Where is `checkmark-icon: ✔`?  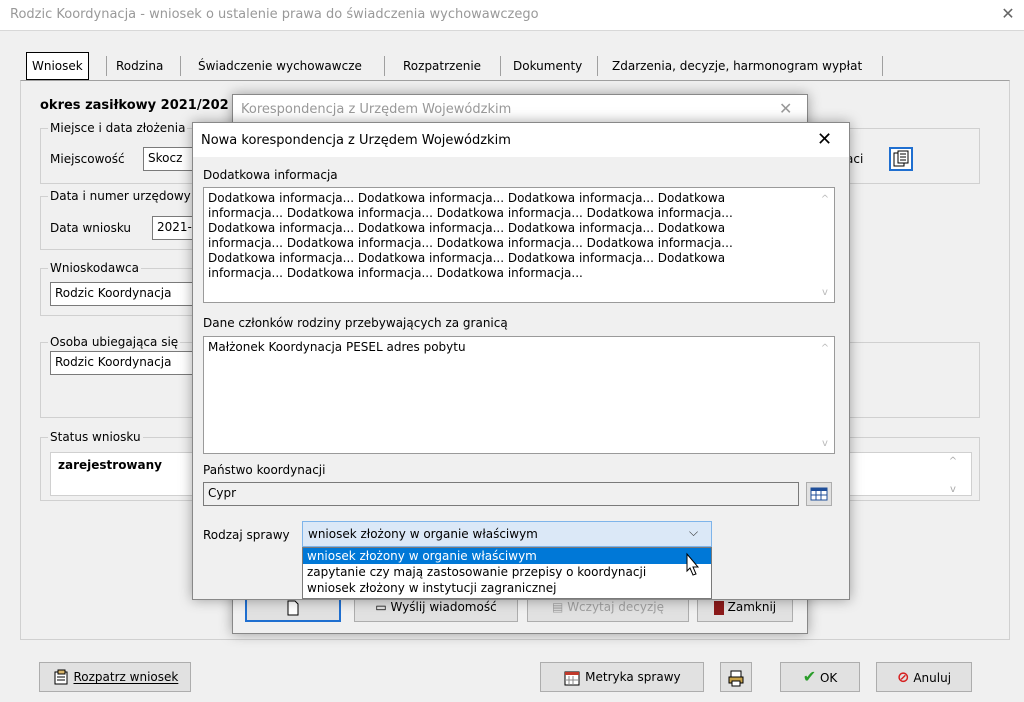
checkmark-icon: ✔ is located at coordinates (809, 676).